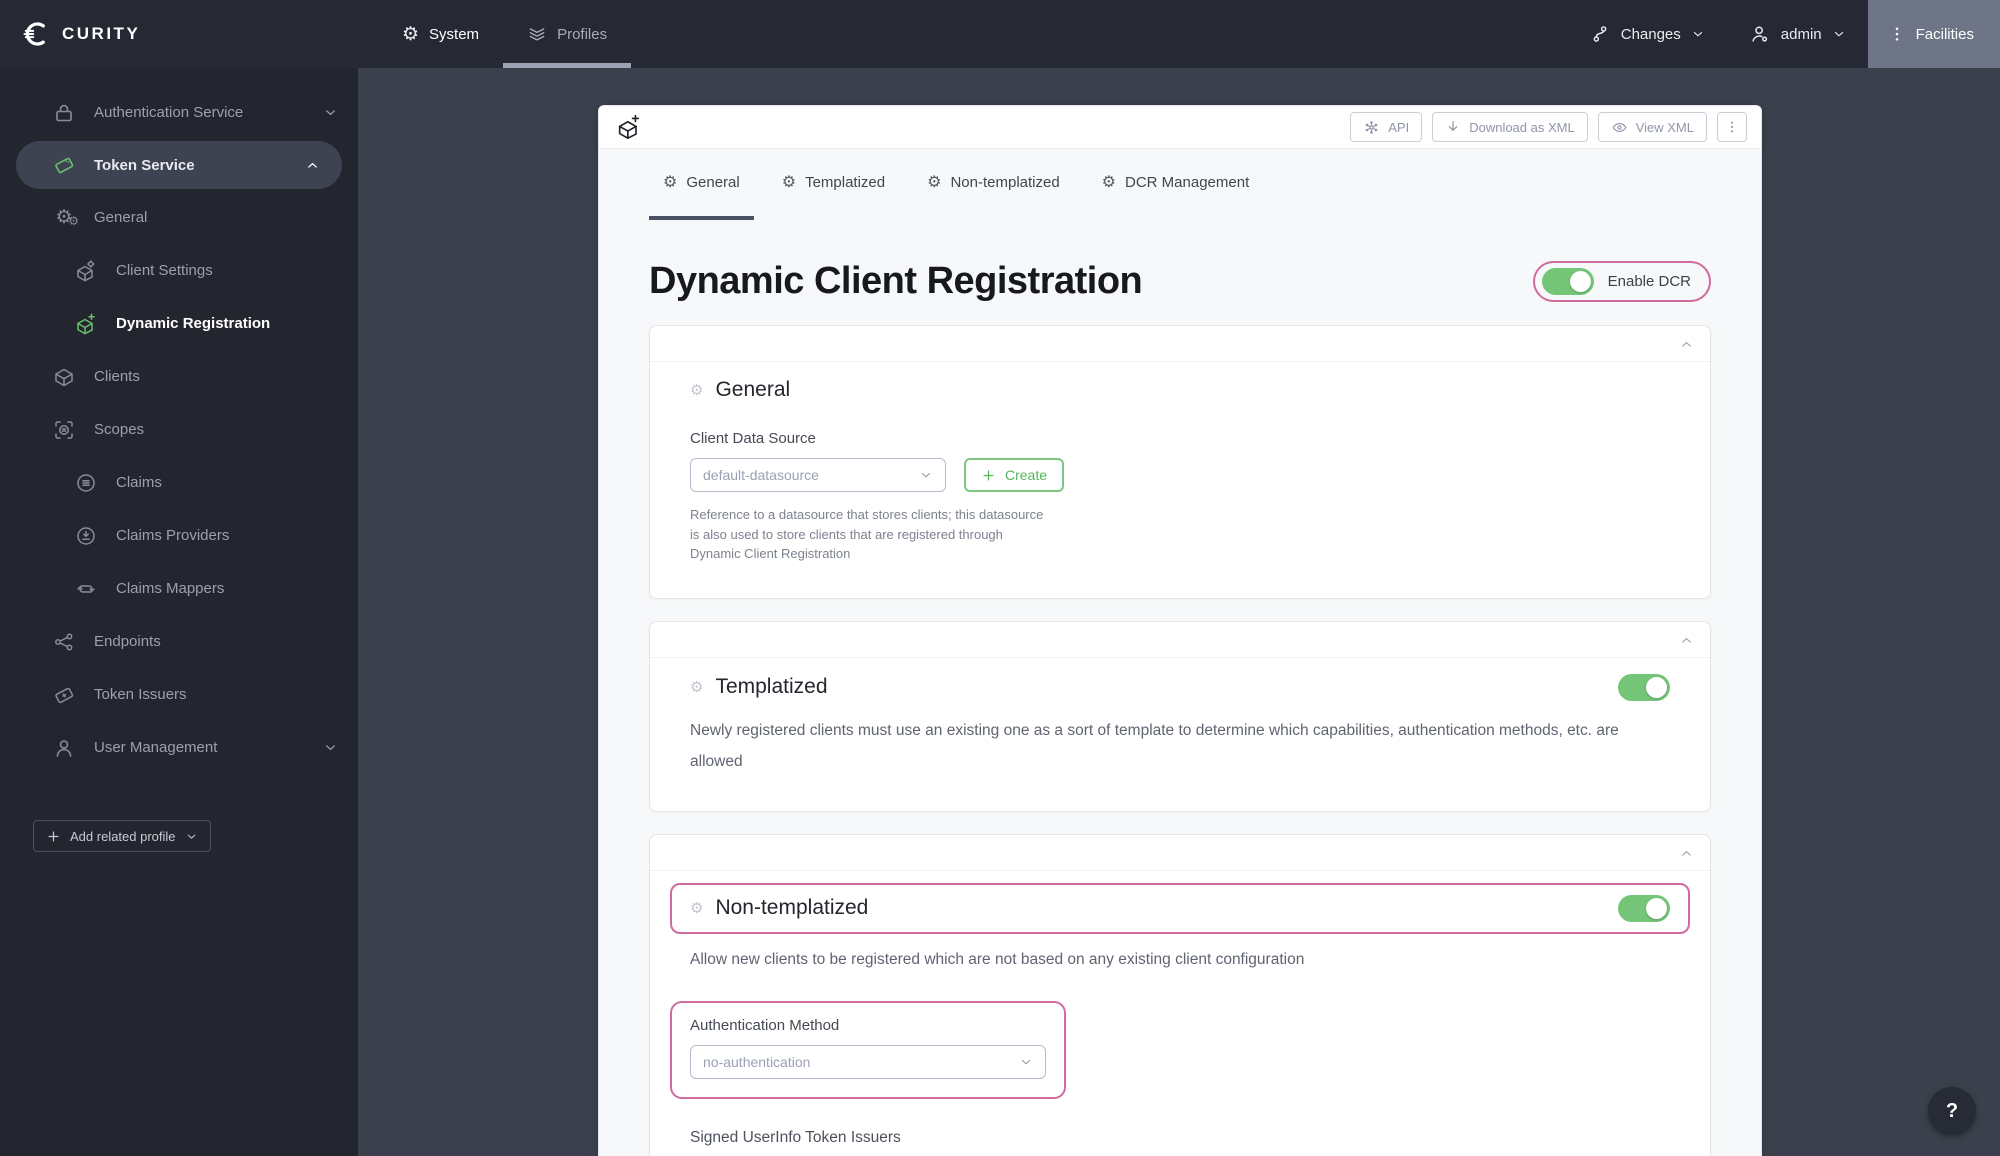 Image resolution: width=2000 pixels, height=1156 pixels. I want to click on sidebar-item-label: Clients, so click(117, 376).